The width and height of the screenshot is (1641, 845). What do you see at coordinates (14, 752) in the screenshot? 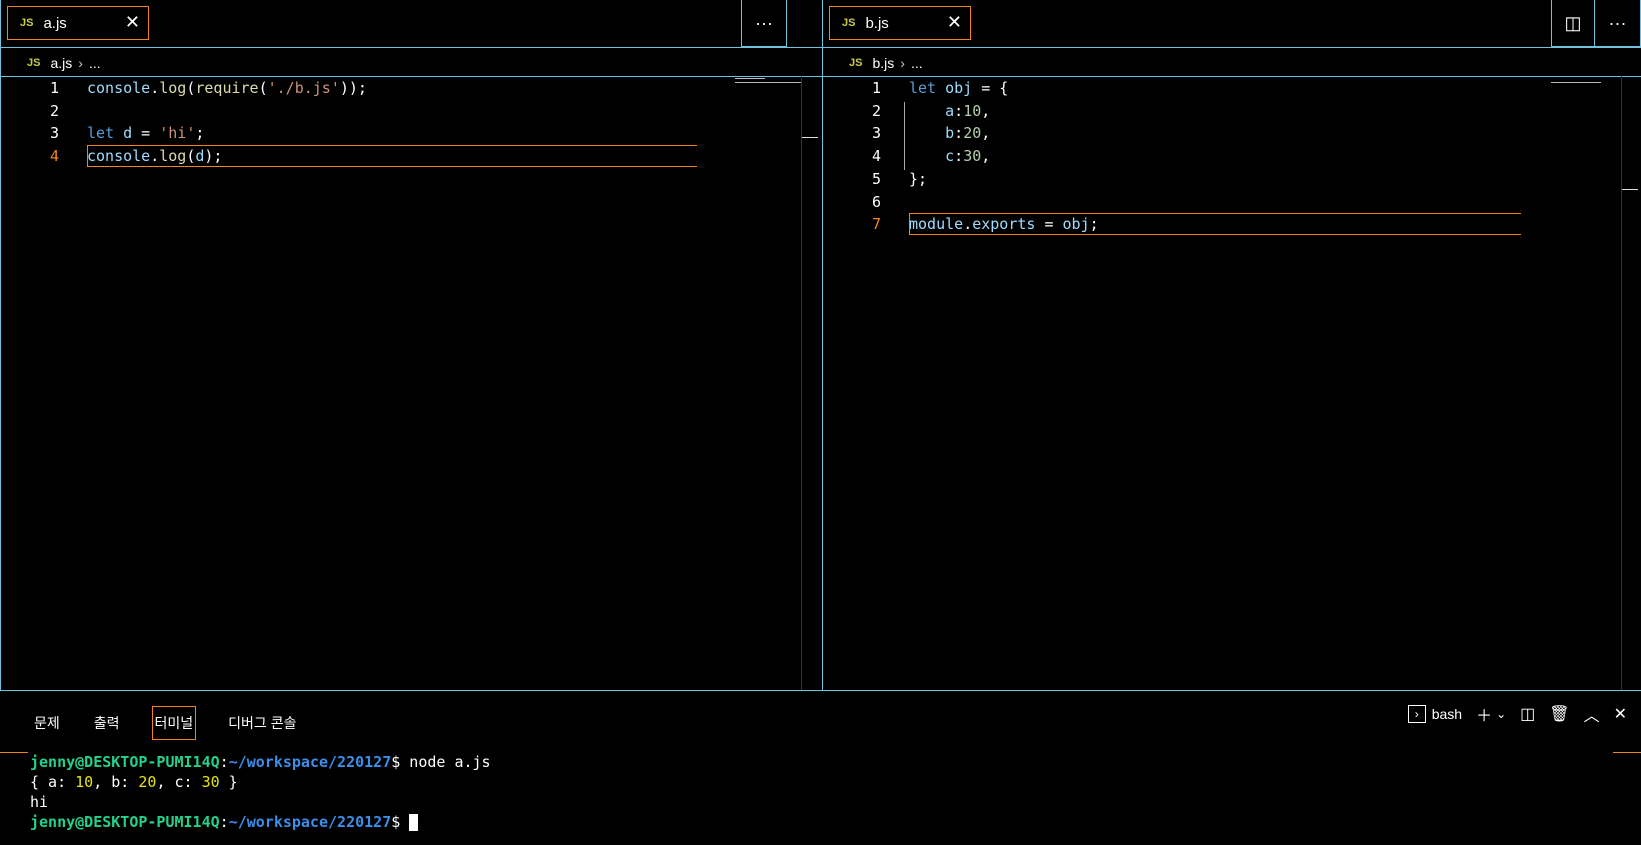
I see `panel-sash-left` at bounding box center [14, 752].